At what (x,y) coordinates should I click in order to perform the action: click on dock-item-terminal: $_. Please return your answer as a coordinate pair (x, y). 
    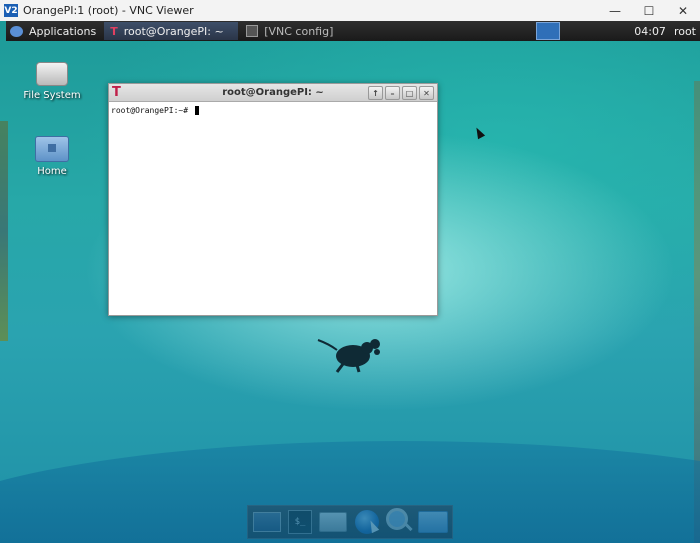
    Looking at the image, I should click on (300, 522).